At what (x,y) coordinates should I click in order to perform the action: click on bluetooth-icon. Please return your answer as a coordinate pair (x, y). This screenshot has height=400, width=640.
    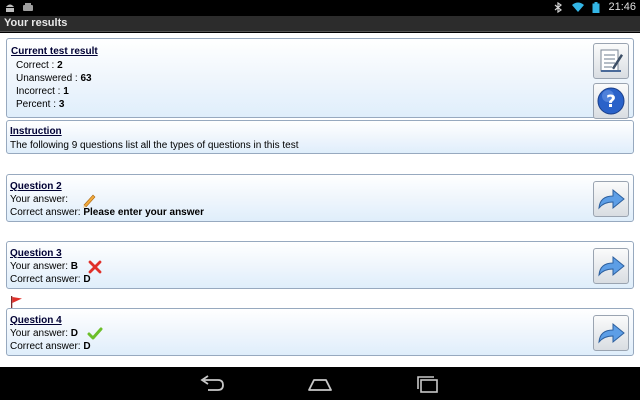
    Looking at the image, I should click on (559, 7).